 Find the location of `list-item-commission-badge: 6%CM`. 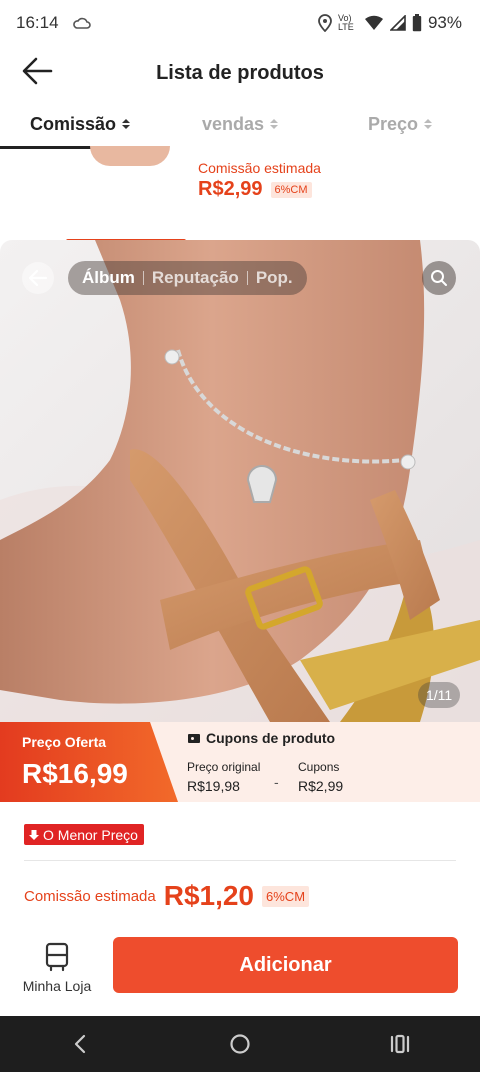

list-item-commission-badge: 6%CM is located at coordinates (291, 189).